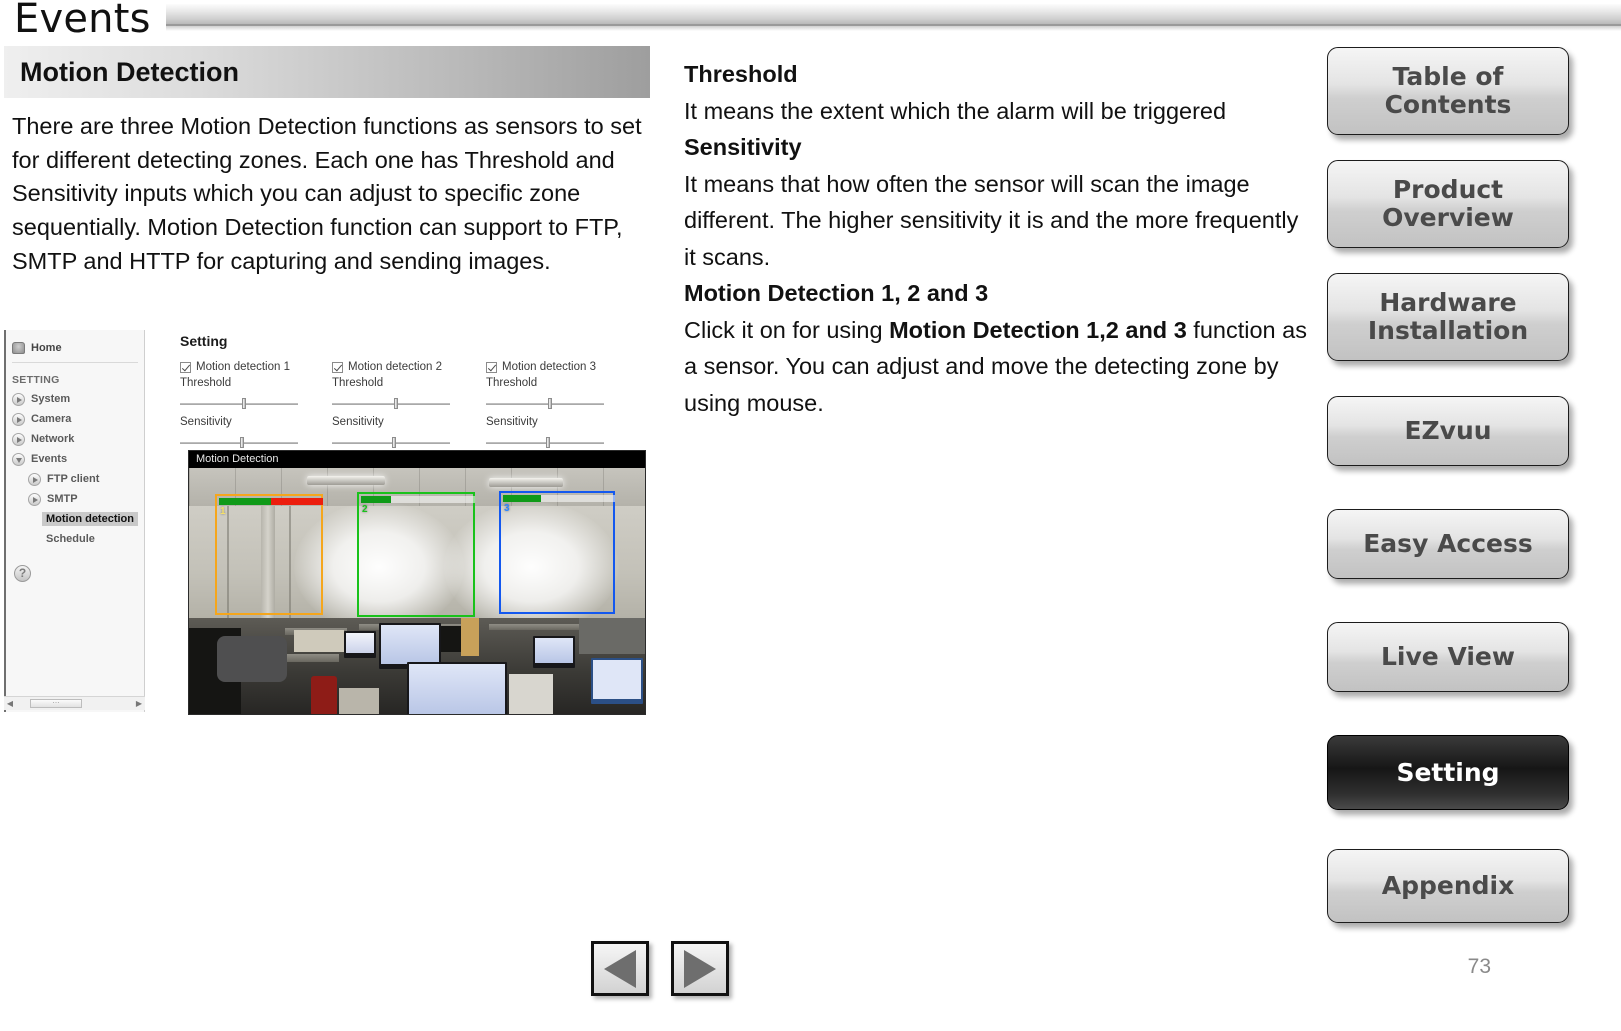 The image size is (1621, 1031). I want to click on camera-nav-item-label: System, so click(51, 399).